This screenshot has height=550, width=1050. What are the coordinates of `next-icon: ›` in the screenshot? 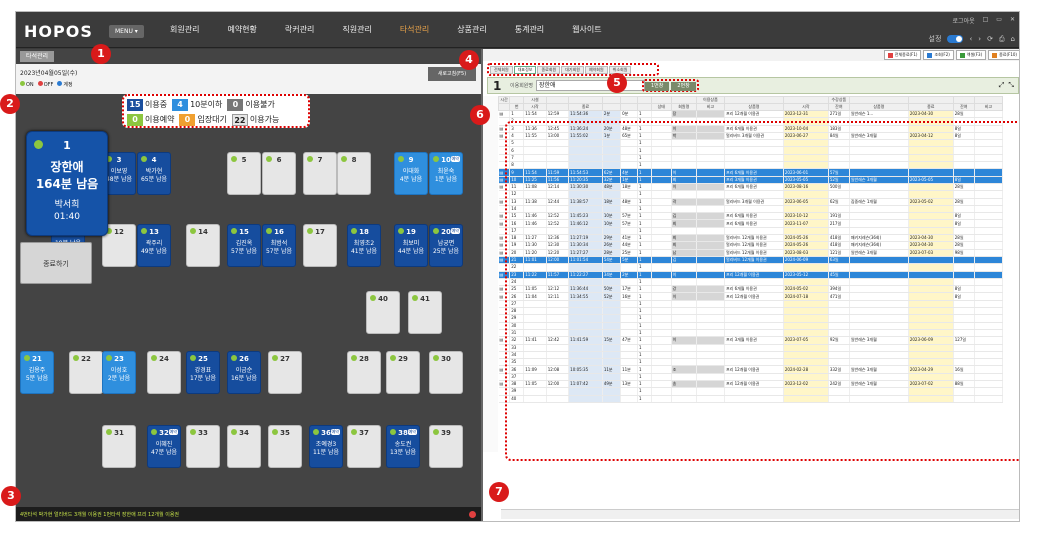 It's located at (979, 39).